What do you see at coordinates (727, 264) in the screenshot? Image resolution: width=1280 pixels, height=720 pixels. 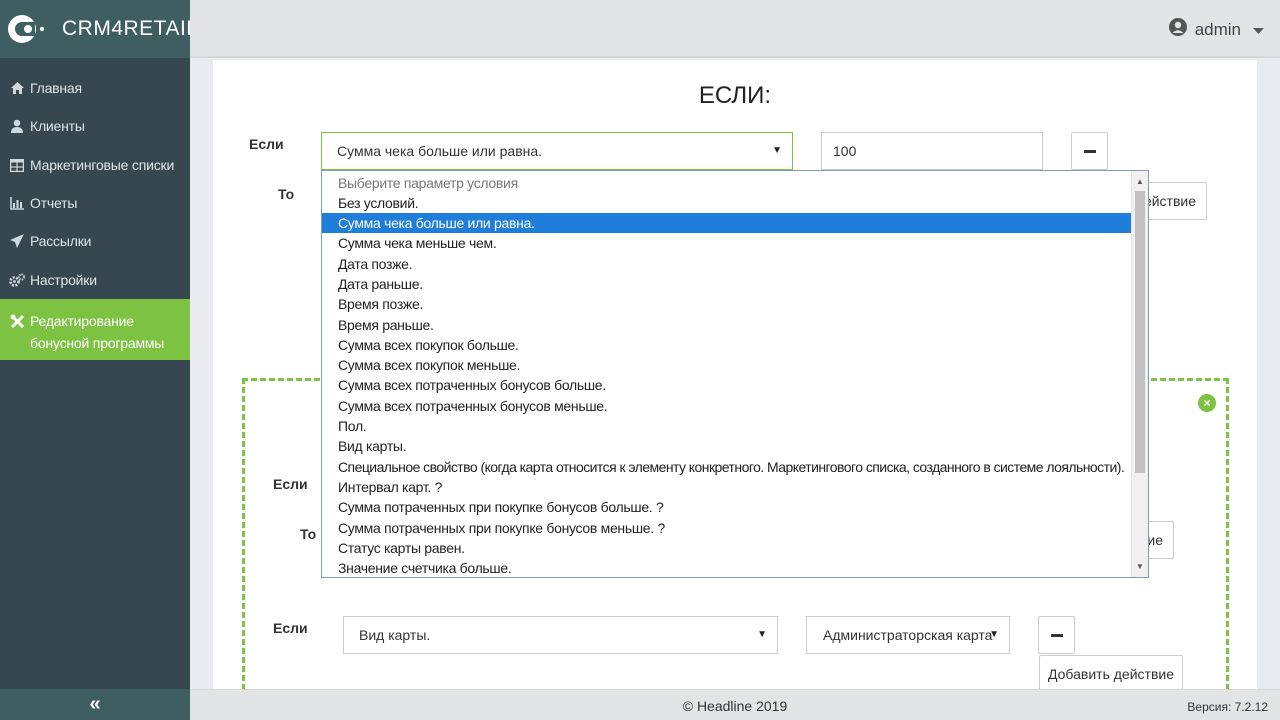 I see `dropdown-option: Дата позже.` at bounding box center [727, 264].